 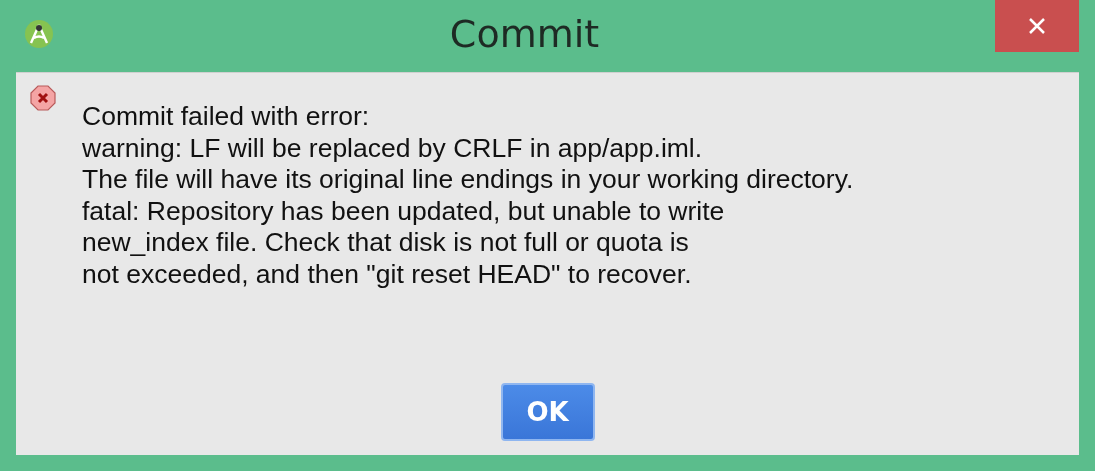 I want to click on message-line: new_index file. Check that disk is not full or quota is, so click(x=386, y=243).